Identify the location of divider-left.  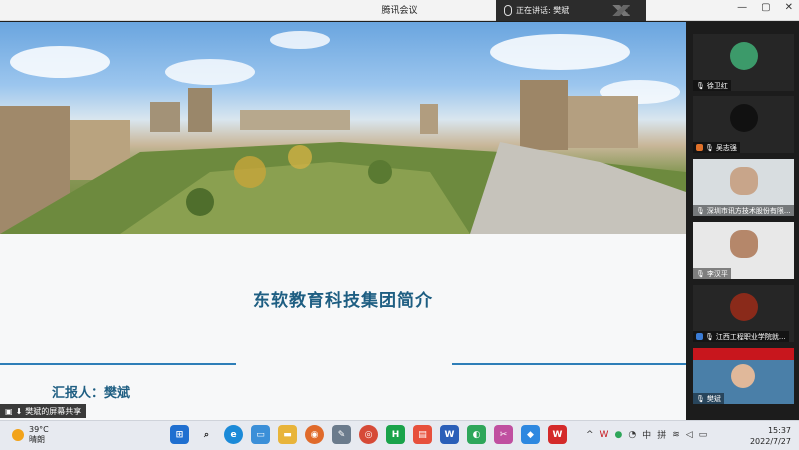
(118, 364).